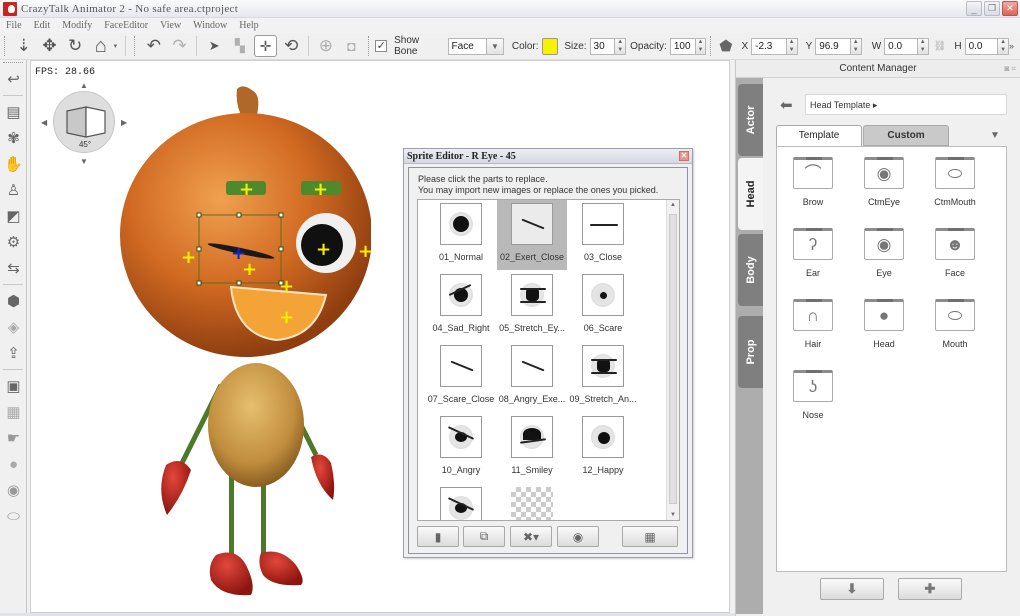  I want to click on h-spinner: ▲ ▼, so click(1004, 46).